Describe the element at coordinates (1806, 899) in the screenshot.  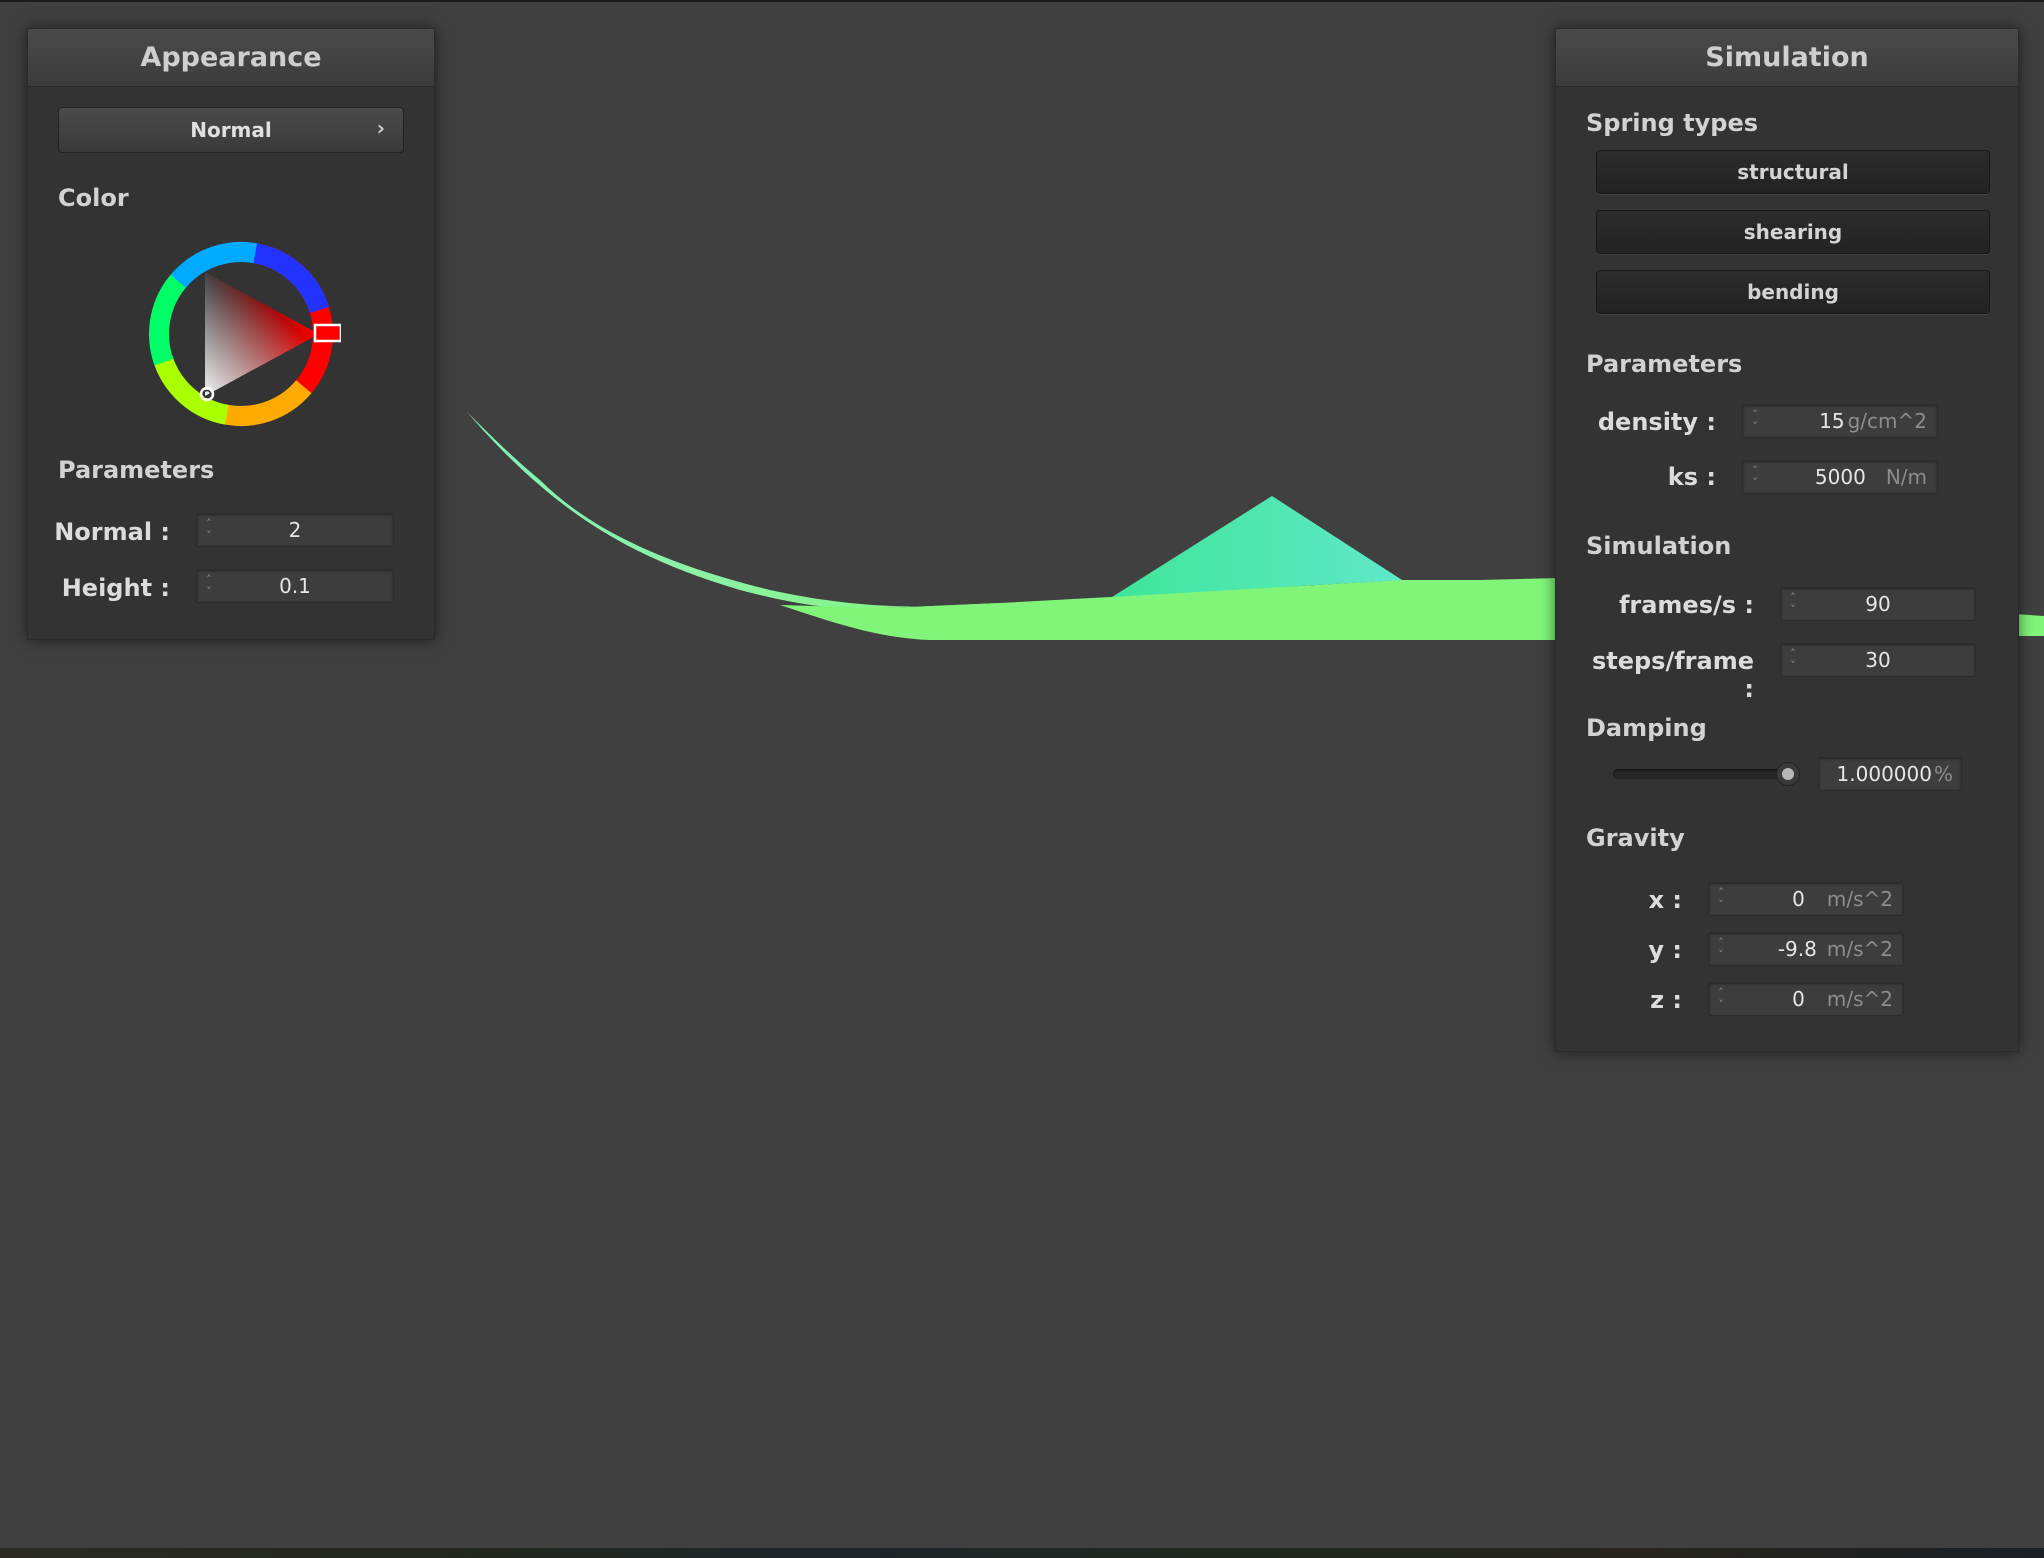
I see `gravity-x-spinbox: ˄ ˅ 0 m/s^2` at that location.